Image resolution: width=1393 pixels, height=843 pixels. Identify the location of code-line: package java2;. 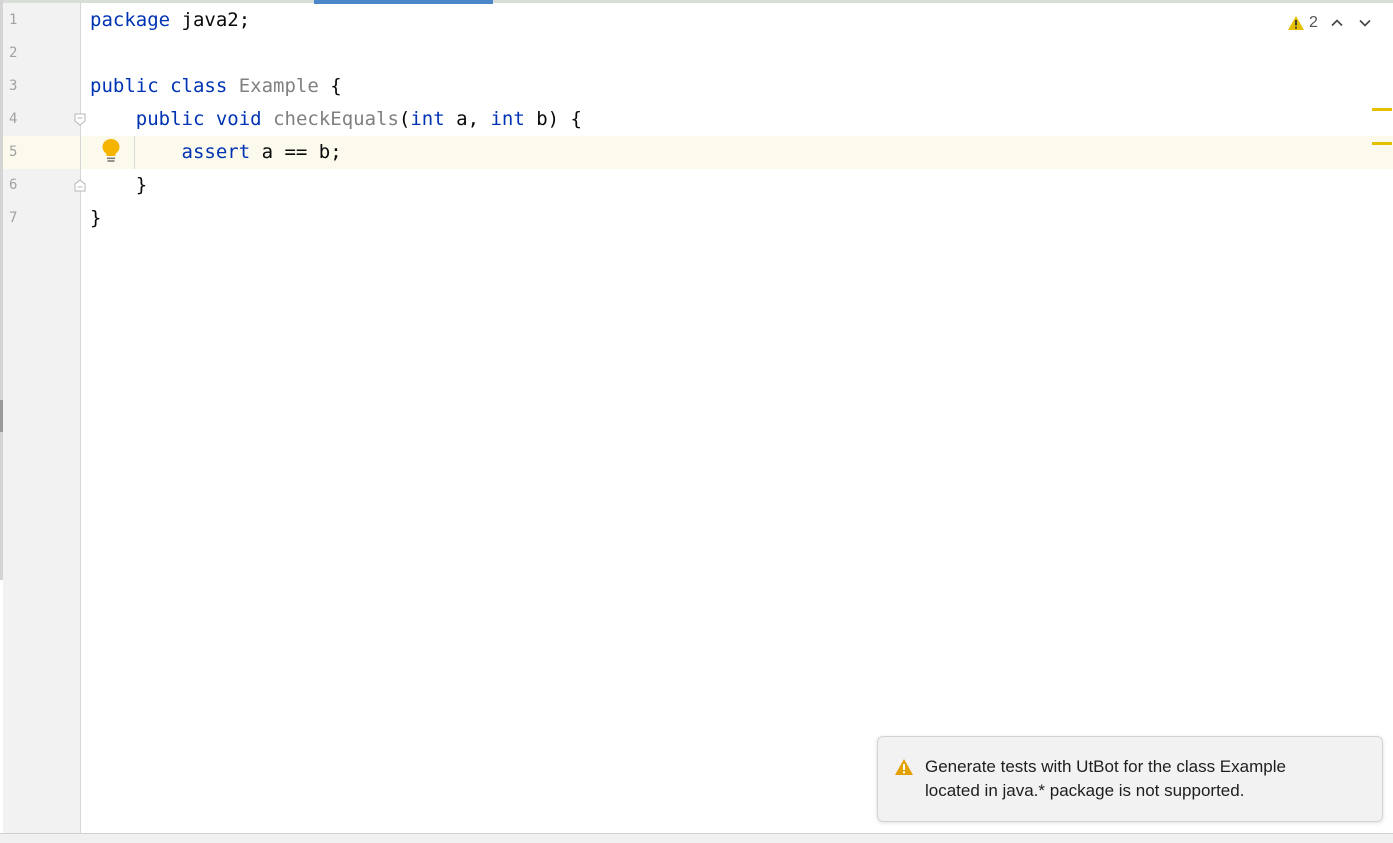
(336, 20).